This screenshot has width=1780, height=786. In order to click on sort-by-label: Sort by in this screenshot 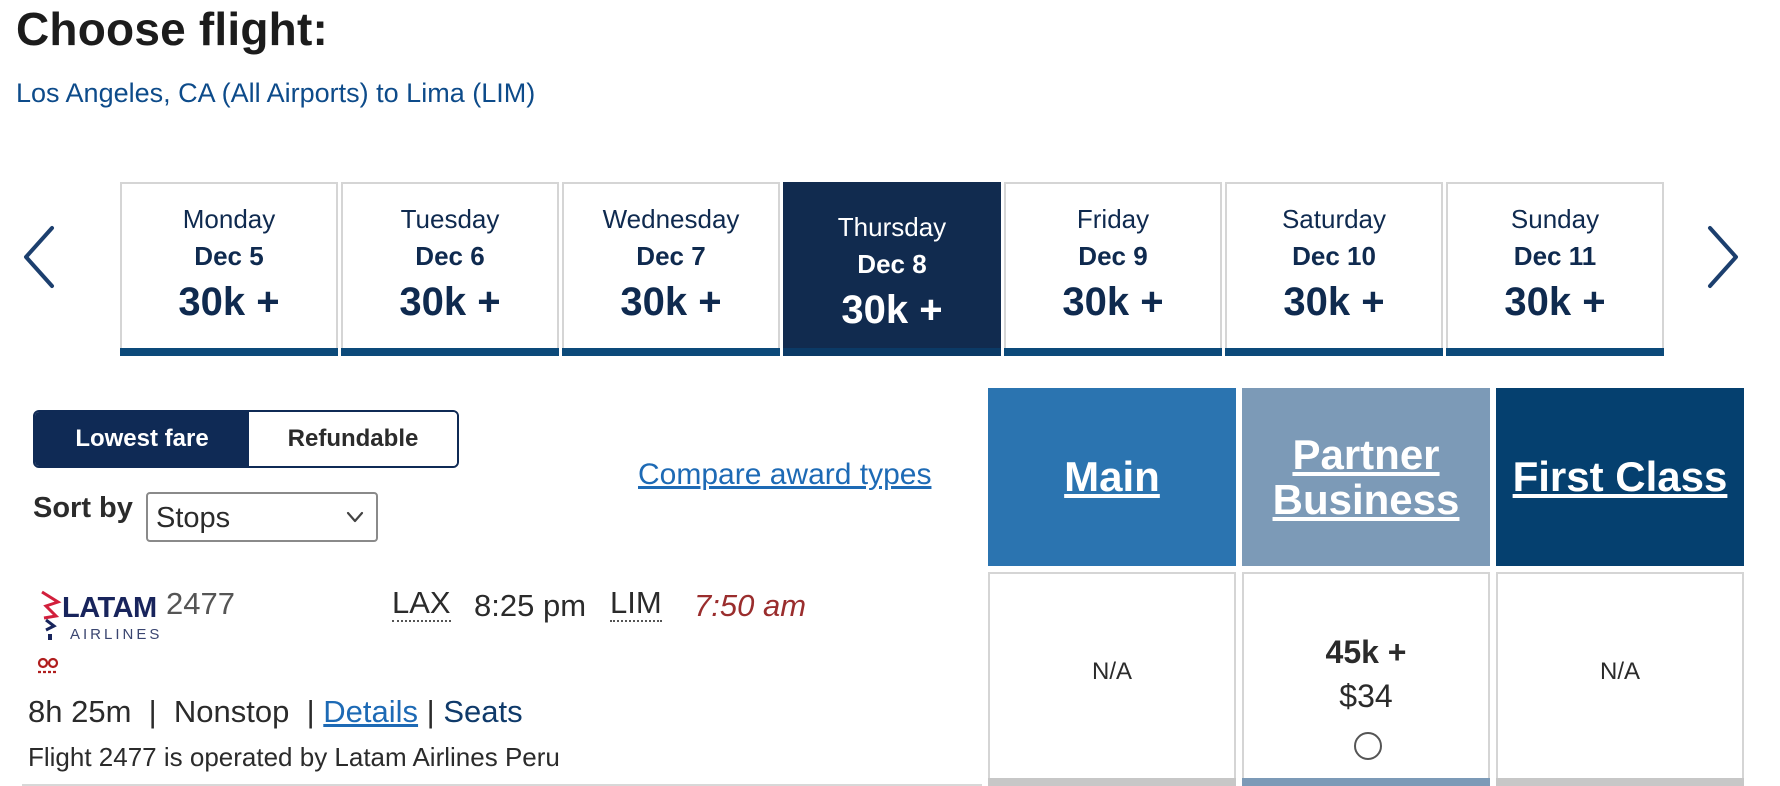, I will do `click(83, 508)`.